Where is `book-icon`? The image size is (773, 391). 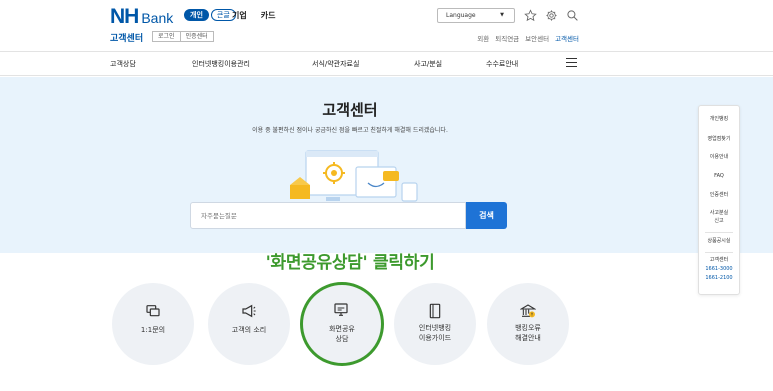
book-icon is located at coordinates (435, 311).